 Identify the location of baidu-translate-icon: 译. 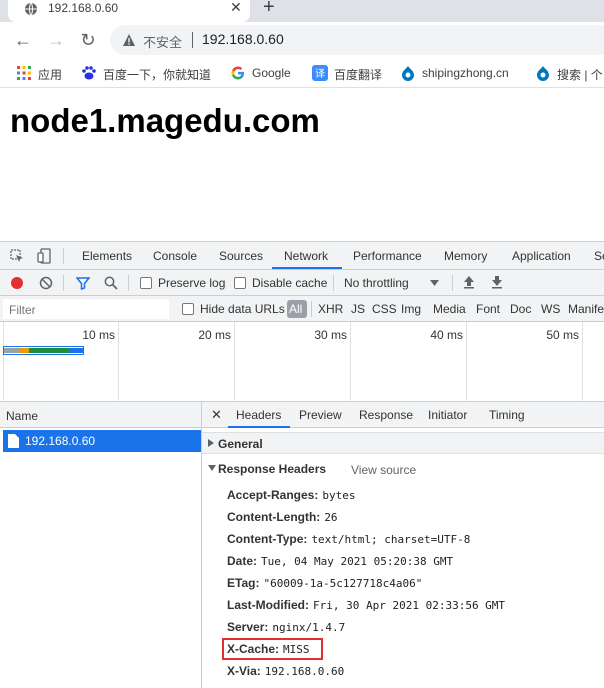
(320, 73).